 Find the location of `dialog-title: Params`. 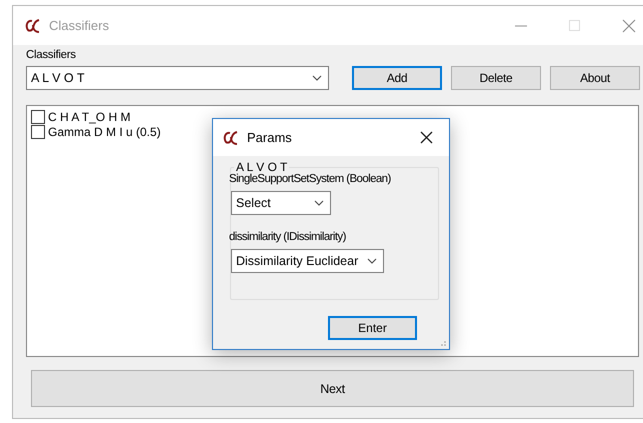

dialog-title: Params is located at coordinates (270, 137).